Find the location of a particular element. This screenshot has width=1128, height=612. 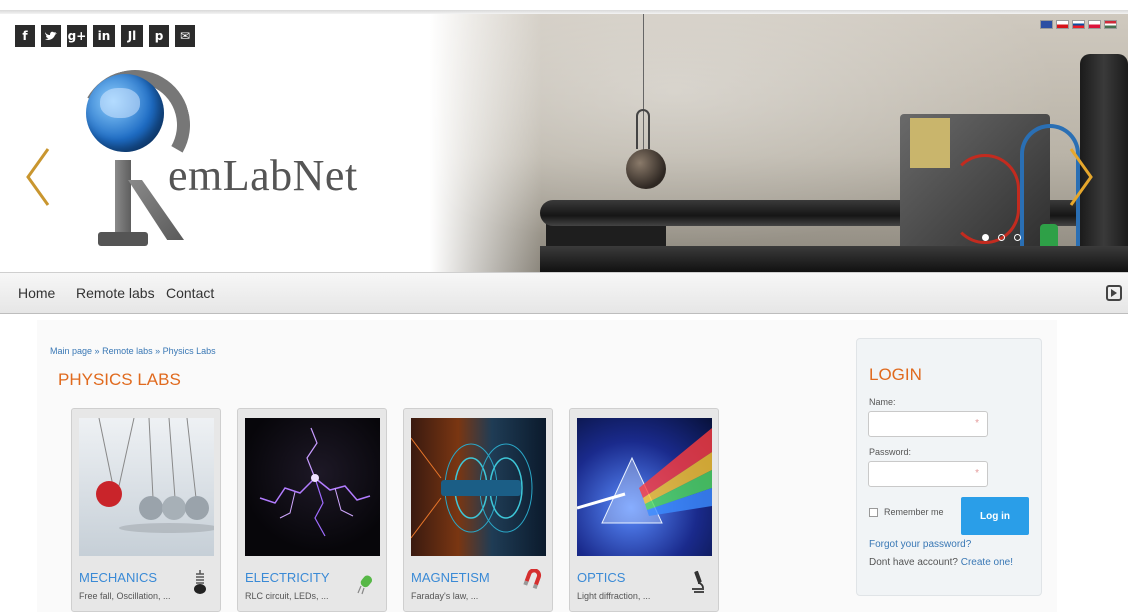

language-switcher is located at coordinates (1078, 24).